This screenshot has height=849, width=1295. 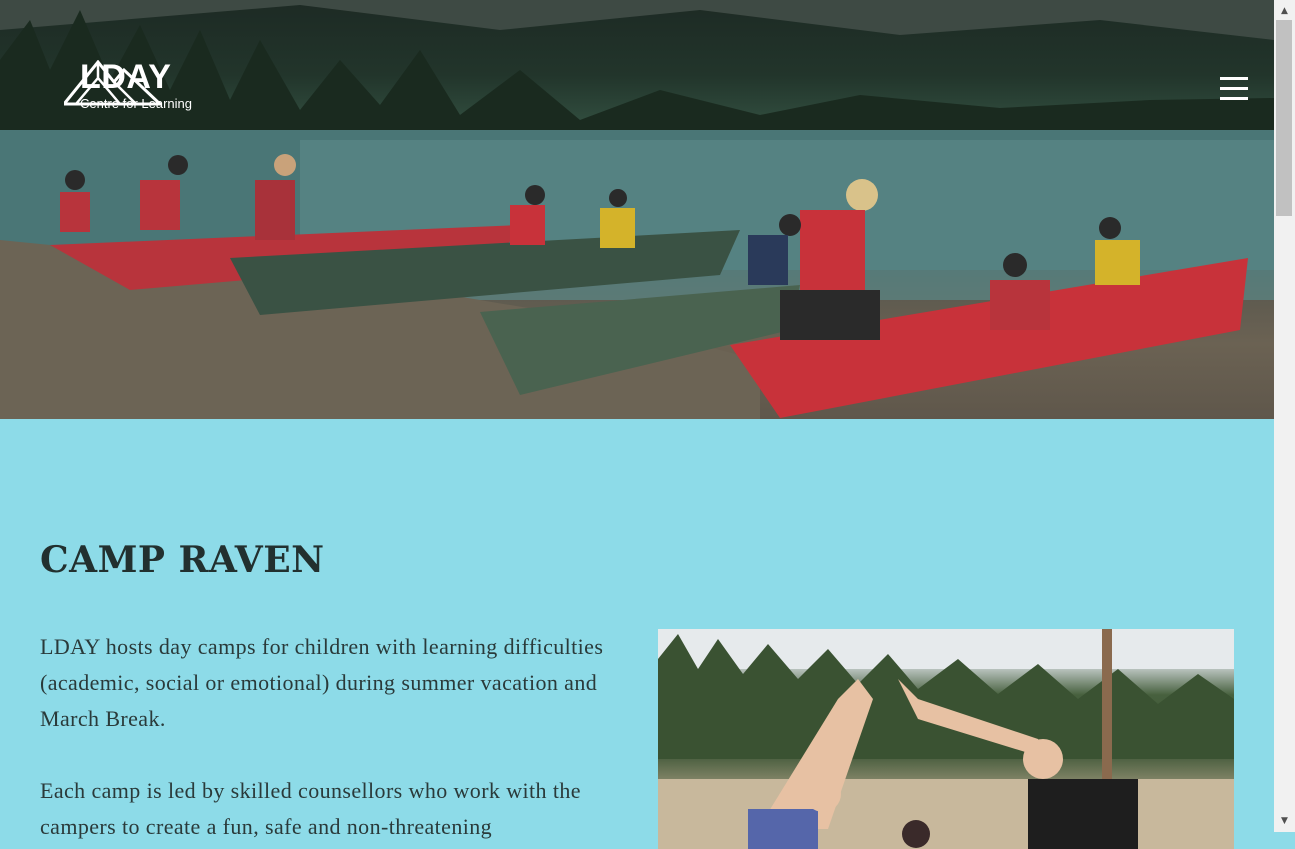 What do you see at coordinates (1284, 821) in the screenshot?
I see `scroll-down-arrow-icon: ▼` at bounding box center [1284, 821].